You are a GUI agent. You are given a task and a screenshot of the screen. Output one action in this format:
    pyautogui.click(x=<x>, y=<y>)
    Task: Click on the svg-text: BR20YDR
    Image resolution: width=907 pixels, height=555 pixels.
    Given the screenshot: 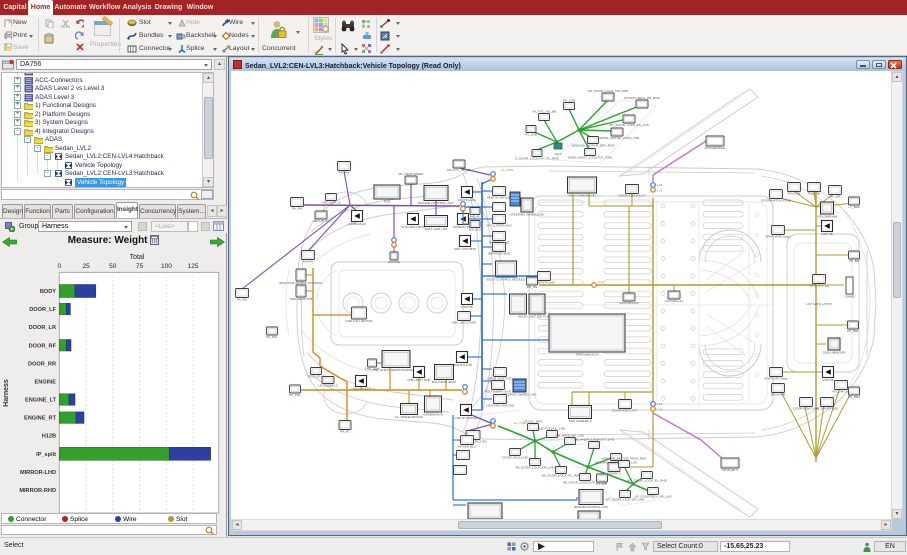 What is the action you would take?
    pyautogui.click(x=778, y=395)
    